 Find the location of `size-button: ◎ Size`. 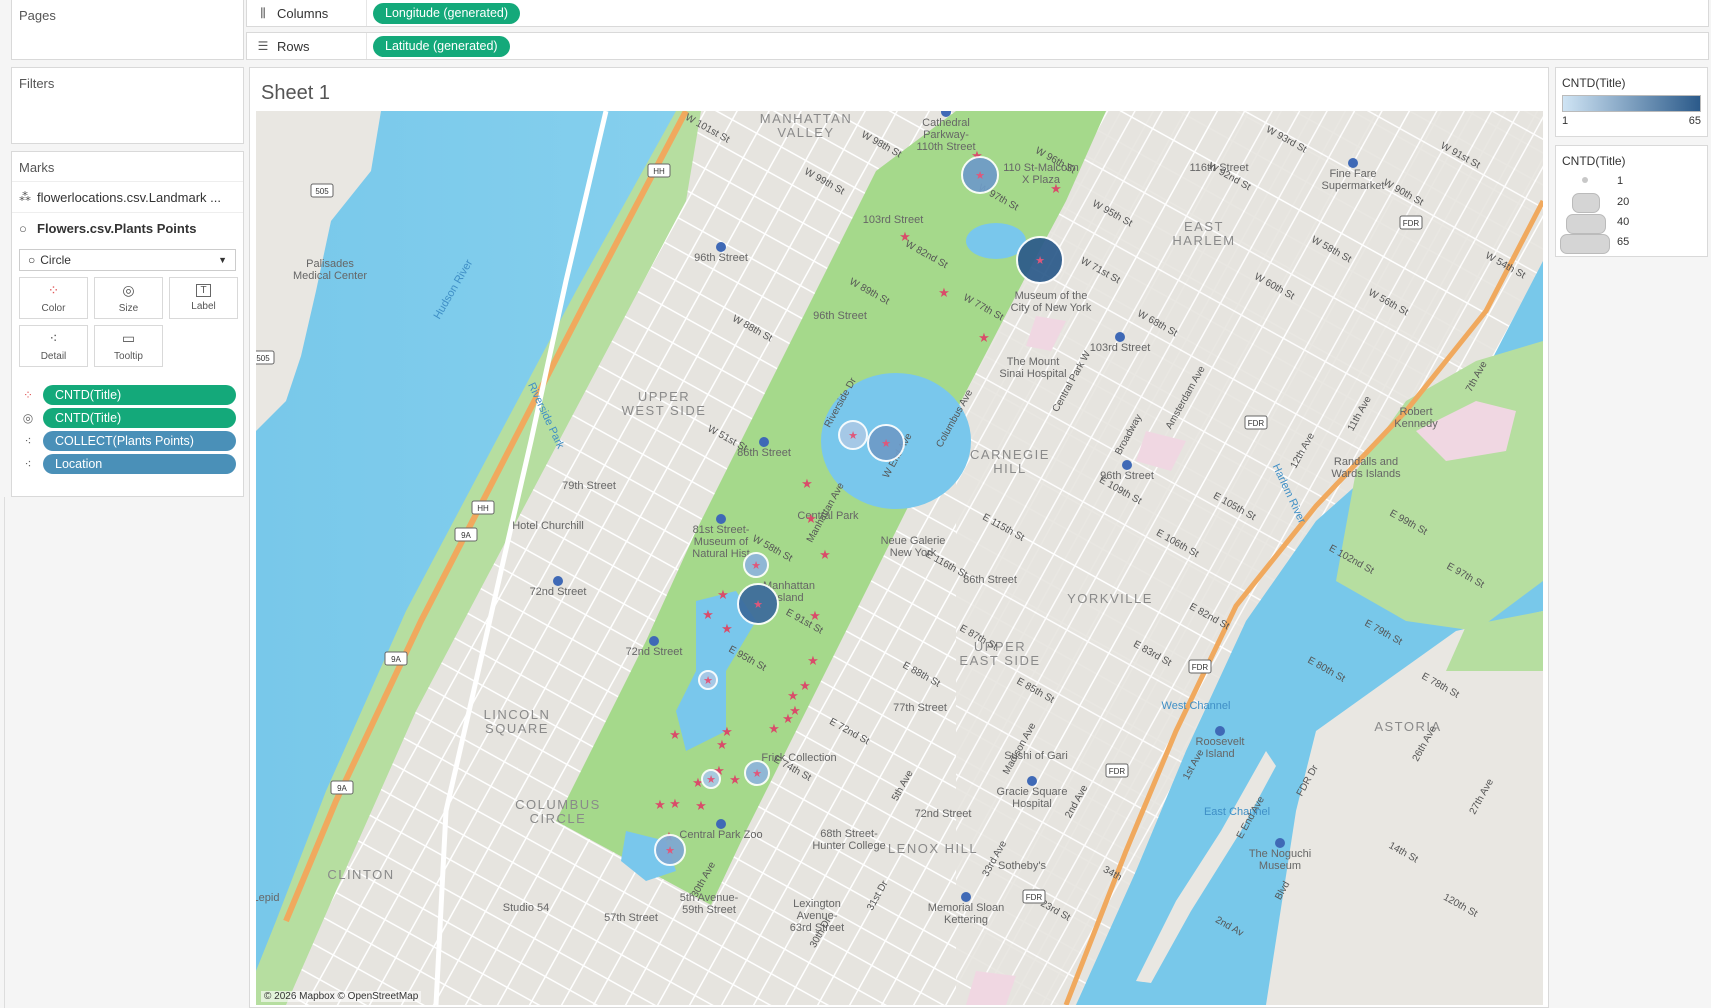

size-button: ◎ Size is located at coordinates (128, 298).